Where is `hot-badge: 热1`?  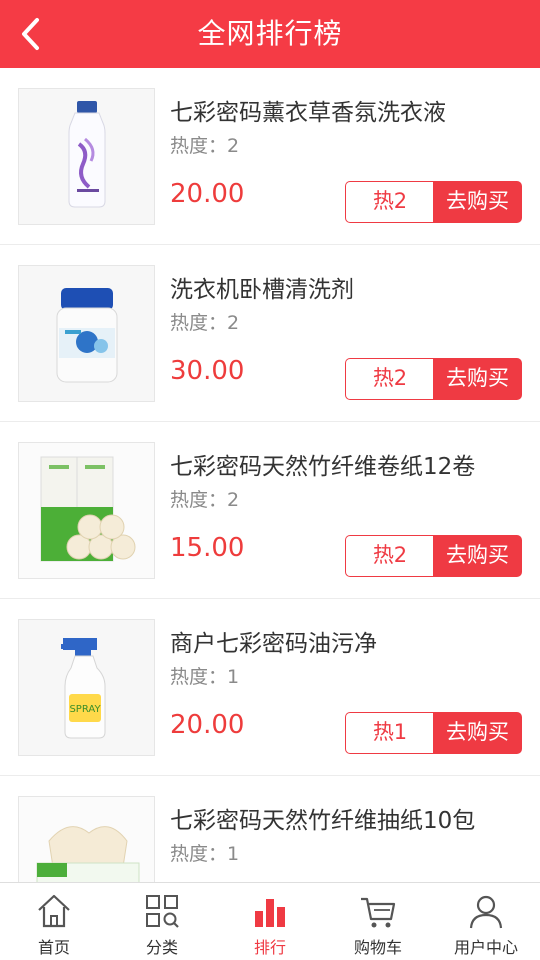
hot-badge: 热1 is located at coordinates (389, 733).